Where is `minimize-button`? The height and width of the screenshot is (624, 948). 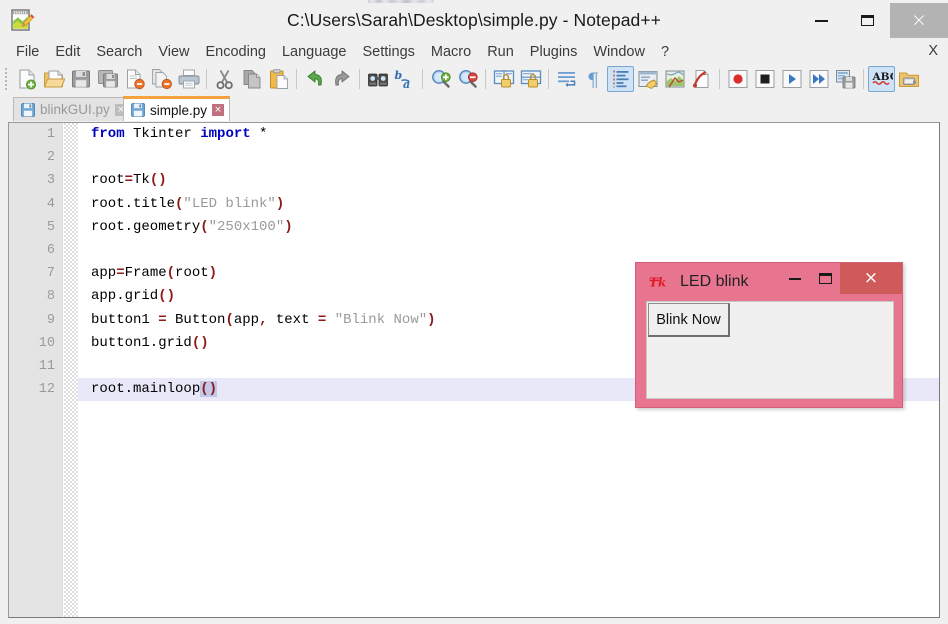 minimize-button is located at coordinates (821, 20).